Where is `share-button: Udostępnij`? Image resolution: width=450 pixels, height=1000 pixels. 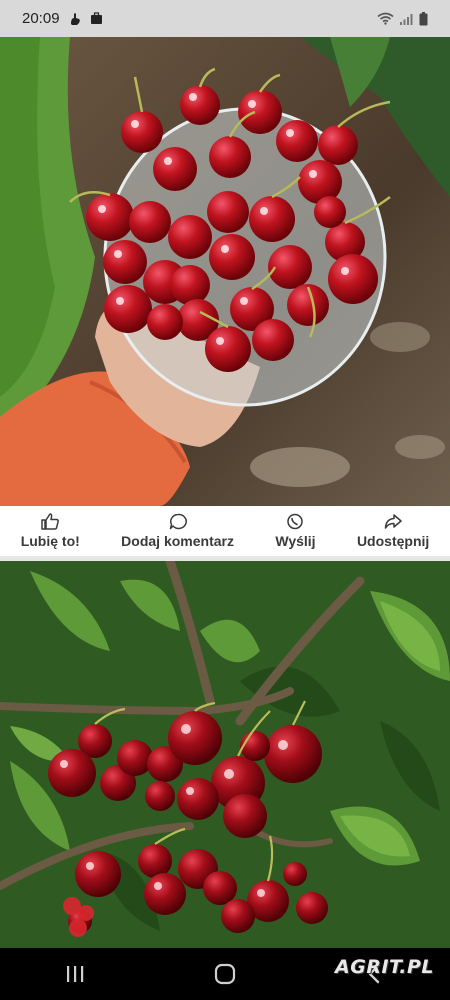 share-button: Udostępnij is located at coordinates (393, 531).